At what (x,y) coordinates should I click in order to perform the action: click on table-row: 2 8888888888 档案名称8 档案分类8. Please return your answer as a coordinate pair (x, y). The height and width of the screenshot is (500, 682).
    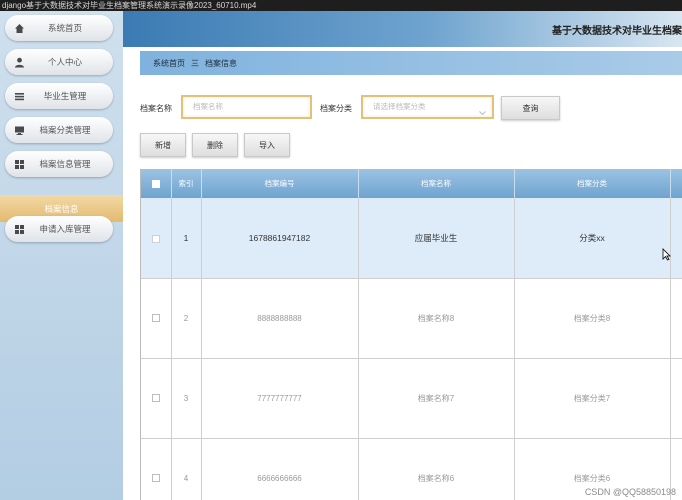
    Looking at the image, I should click on (411, 318).